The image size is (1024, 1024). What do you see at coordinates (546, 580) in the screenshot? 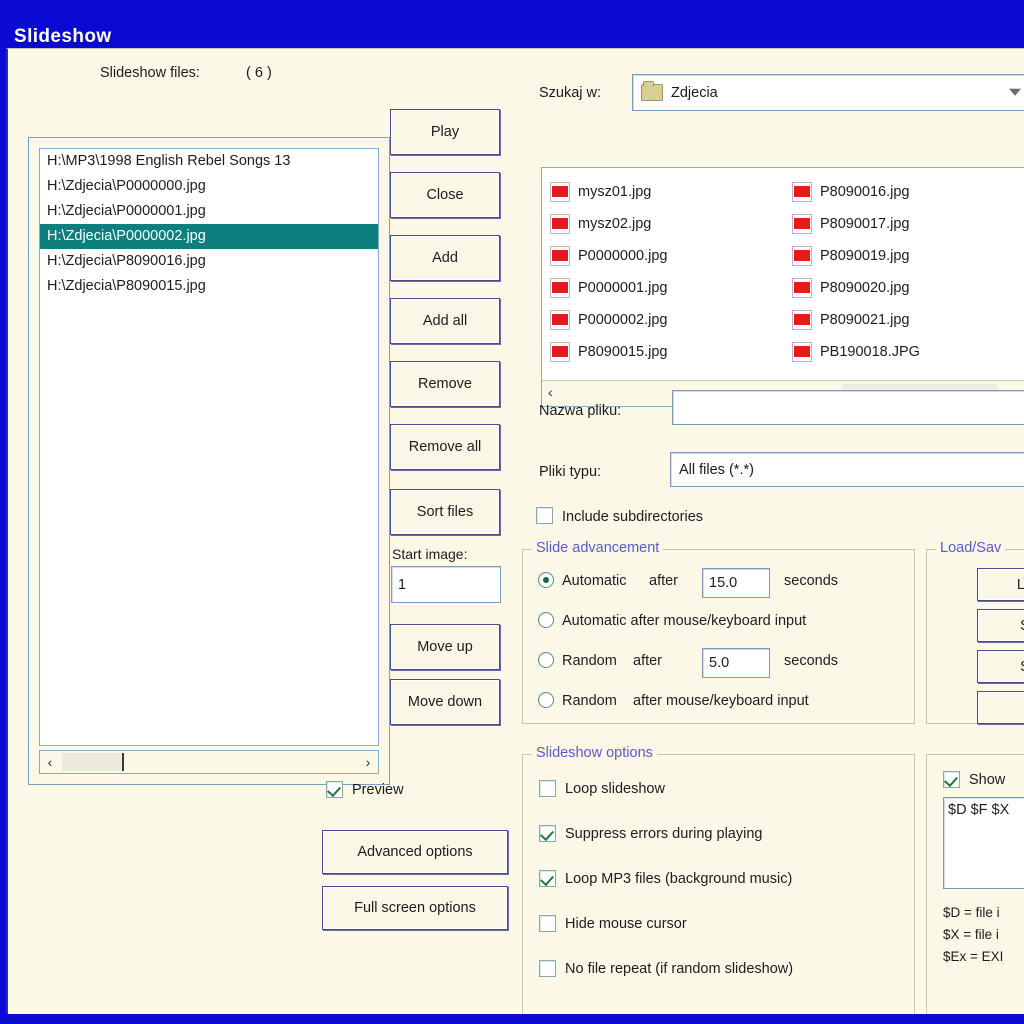
I see `radio-automatic-after-seconds` at bounding box center [546, 580].